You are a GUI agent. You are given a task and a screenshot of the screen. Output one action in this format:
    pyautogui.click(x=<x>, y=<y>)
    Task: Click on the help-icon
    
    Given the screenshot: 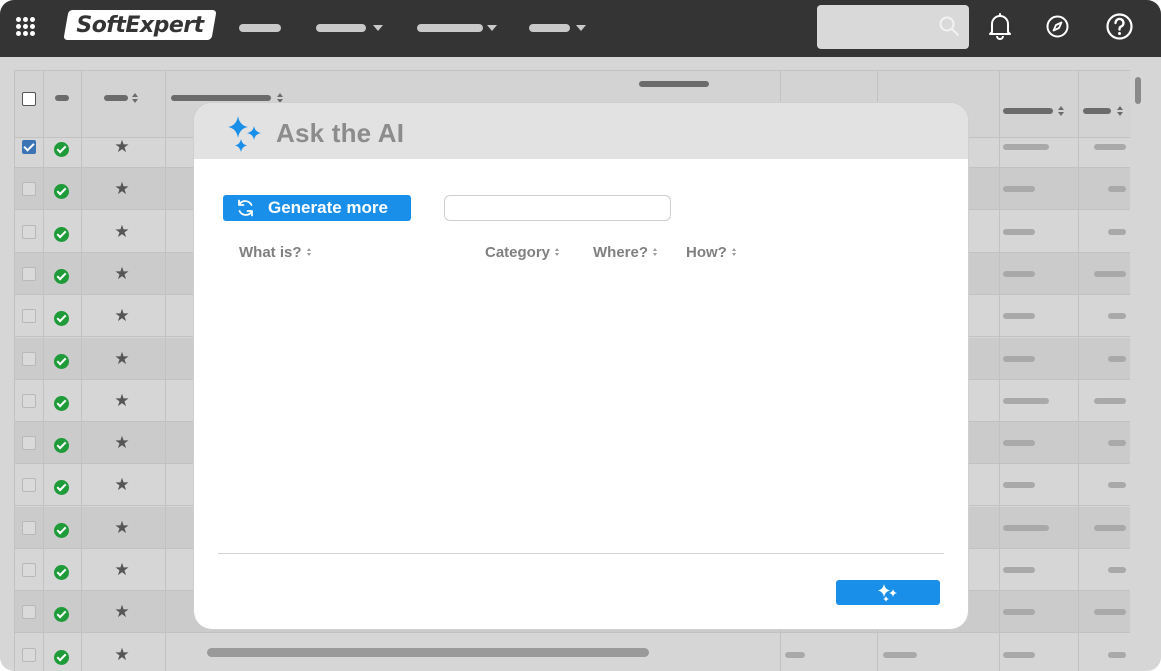 What is the action you would take?
    pyautogui.click(x=1119, y=26)
    